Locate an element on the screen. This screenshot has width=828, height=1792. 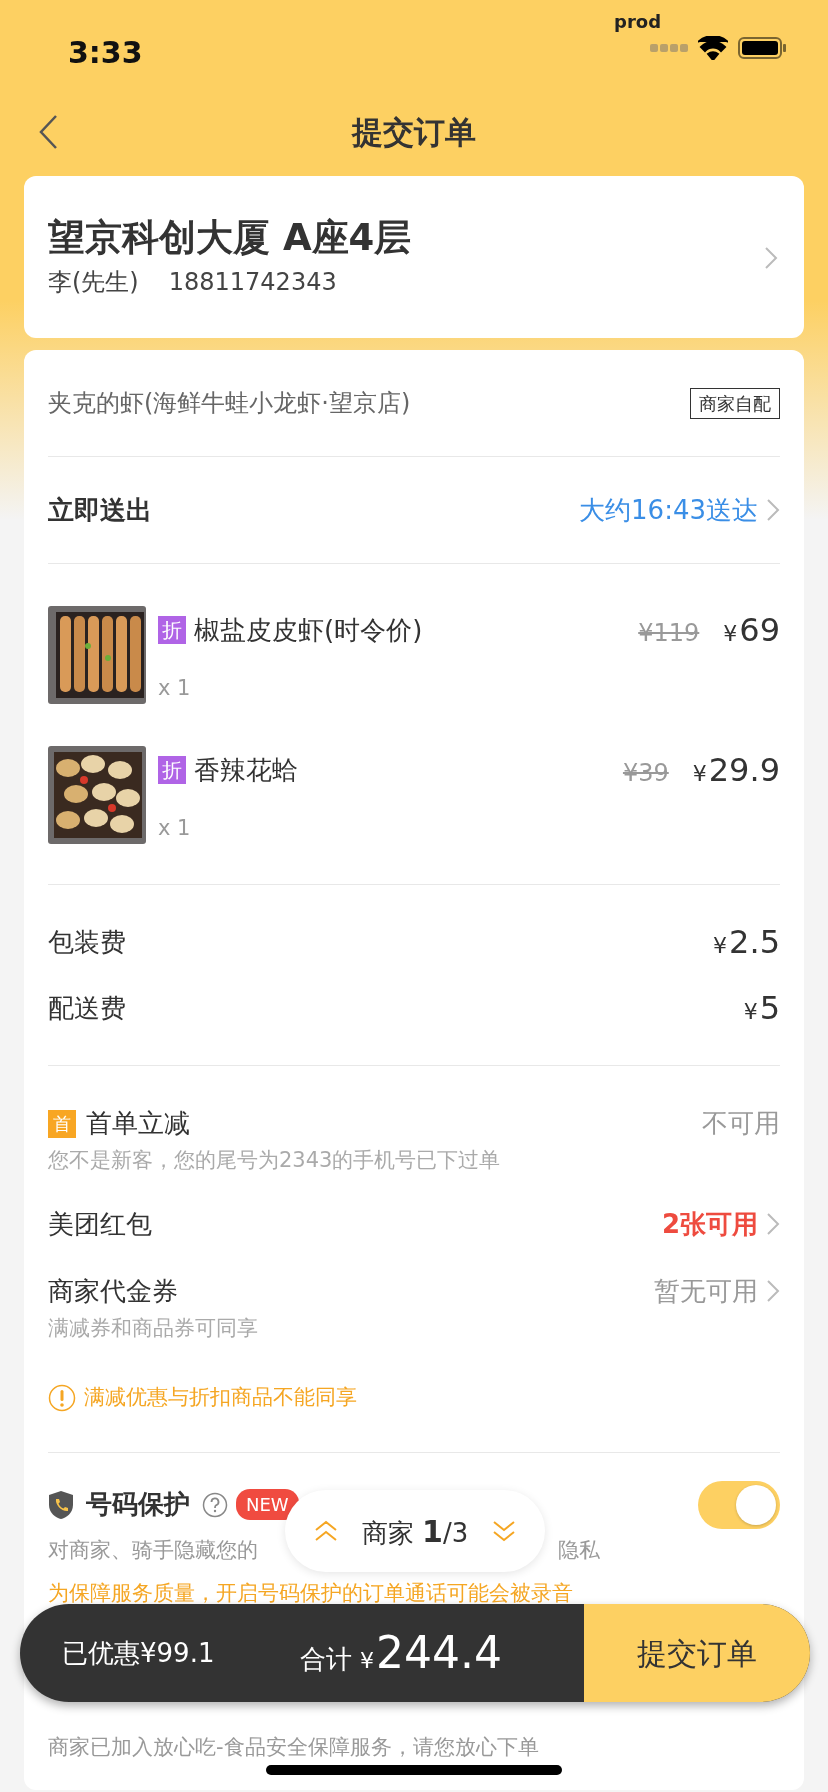
discount-value: 不可用 is located at coordinates (741, 1124).